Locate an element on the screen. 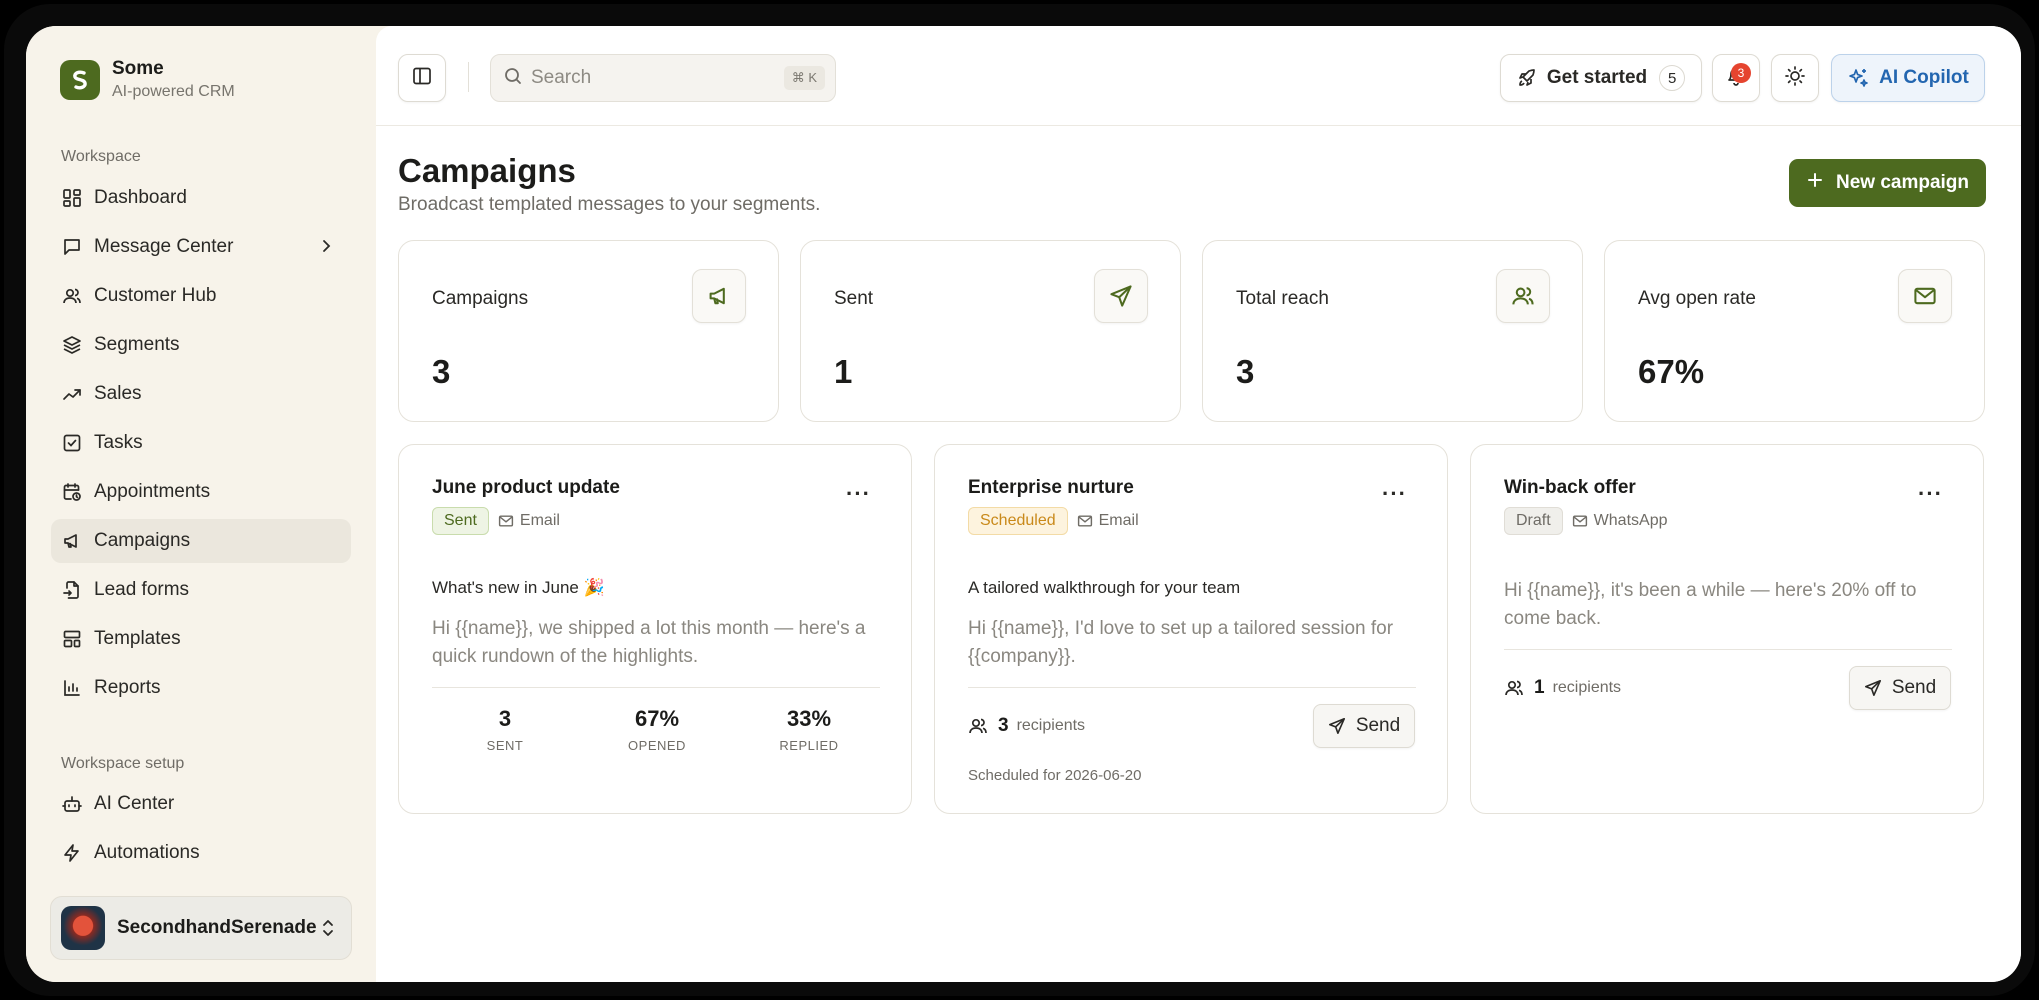 The image size is (2039, 1000). stat-card-sent: Sent 1 is located at coordinates (990, 331).